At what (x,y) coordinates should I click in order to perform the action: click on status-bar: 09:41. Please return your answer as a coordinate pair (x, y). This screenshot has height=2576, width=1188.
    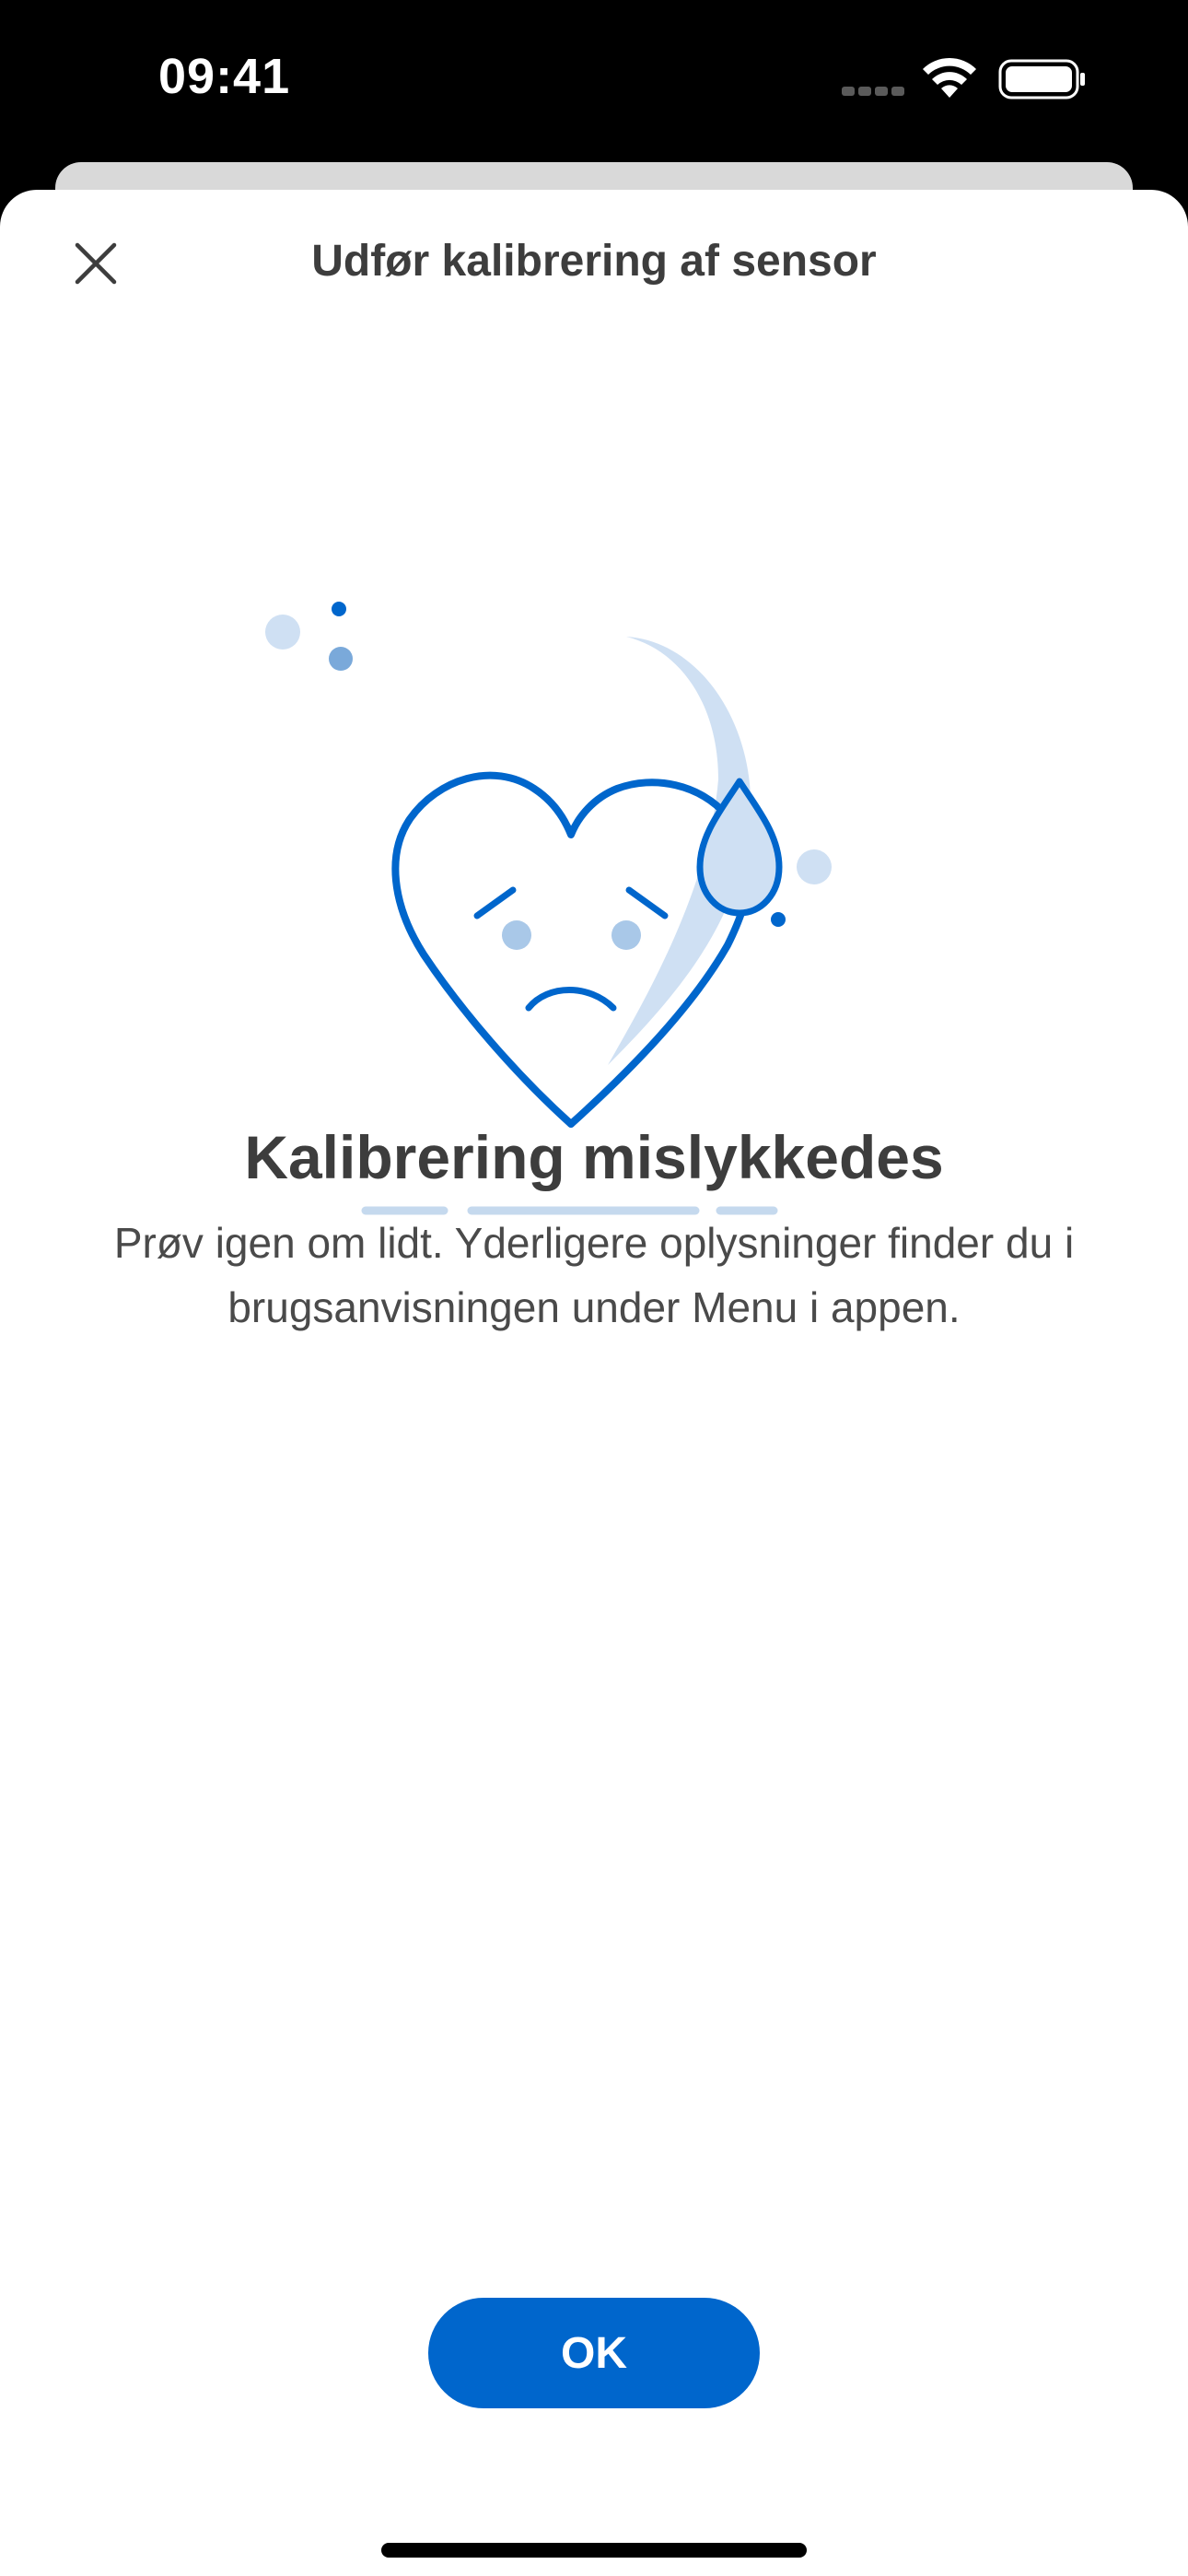
    Looking at the image, I should click on (594, 81).